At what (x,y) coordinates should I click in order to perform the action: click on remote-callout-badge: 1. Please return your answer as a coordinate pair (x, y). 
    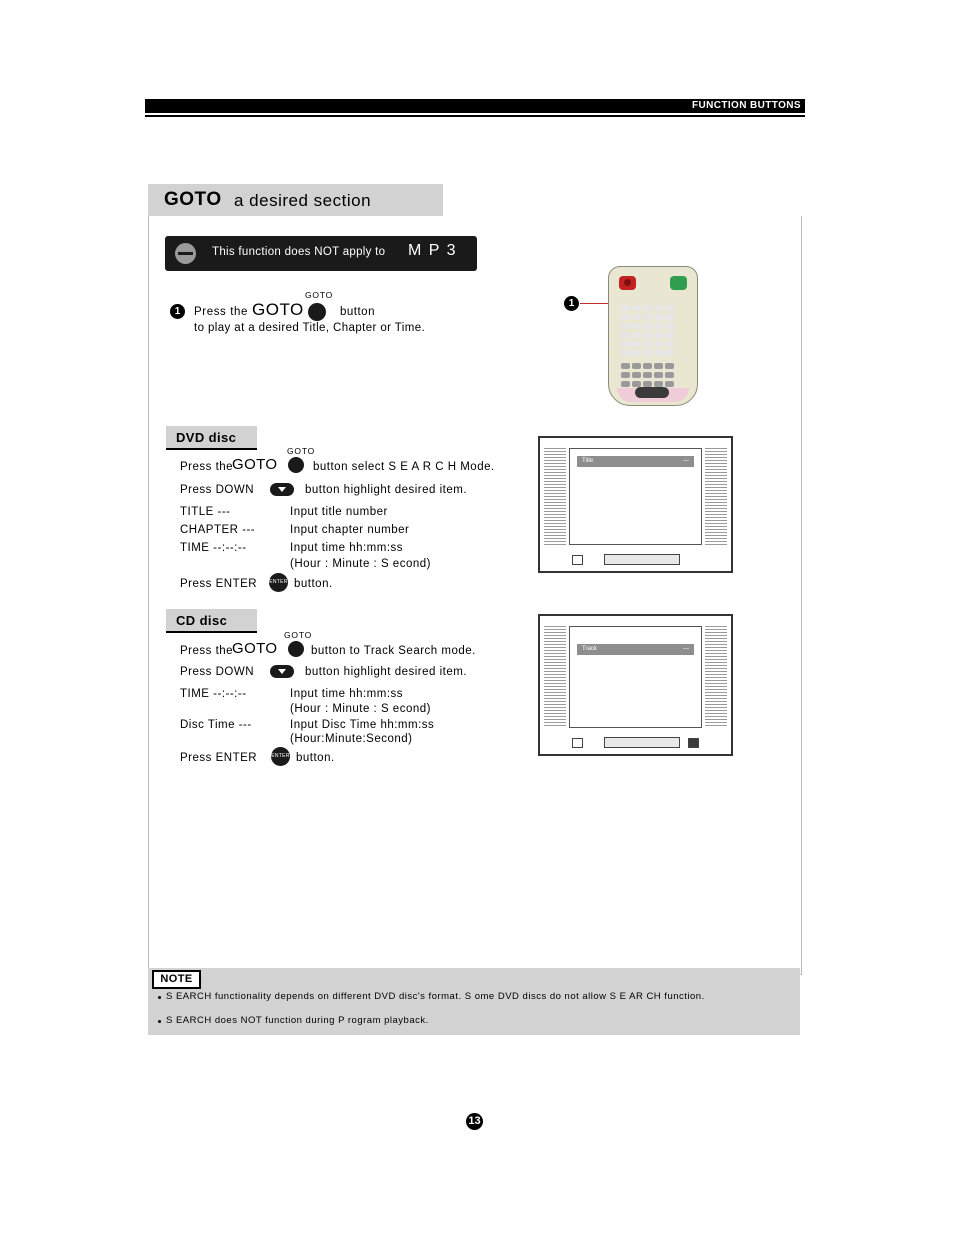
    Looking at the image, I should click on (571, 303).